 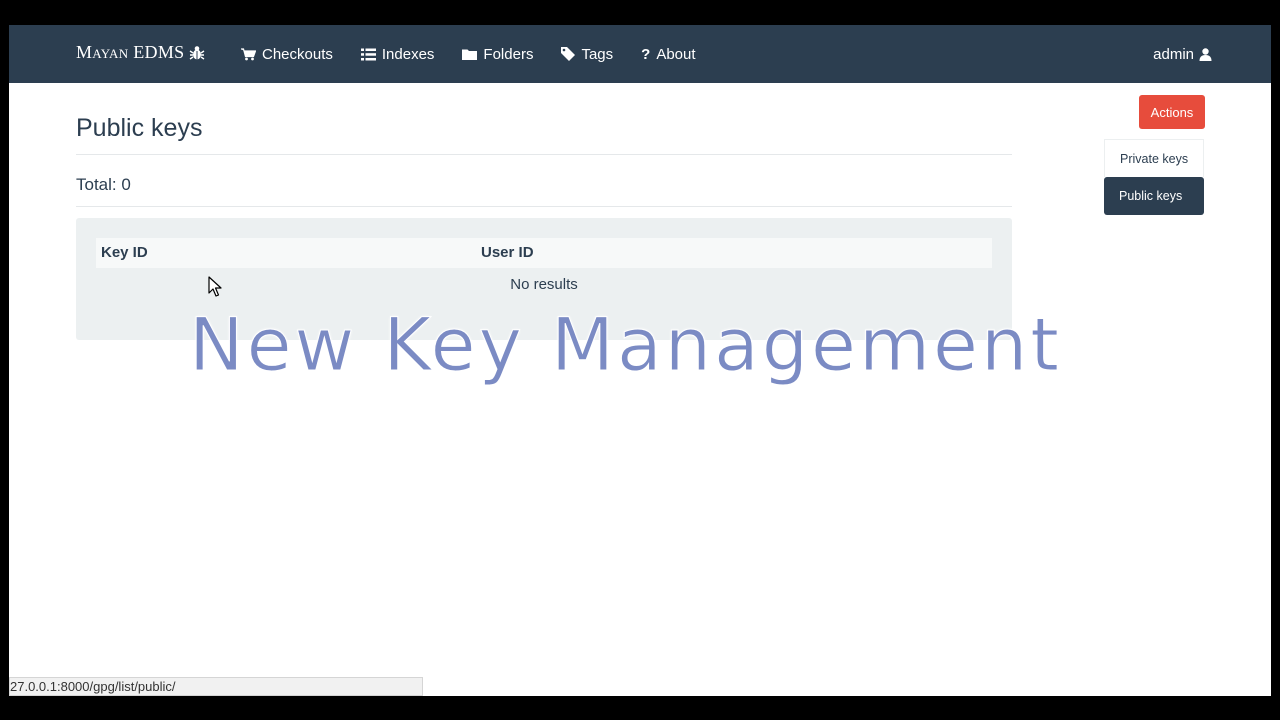 What do you see at coordinates (93, 686) in the screenshot?
I see `status-url: 27.0.0.1:8000/gpg/list/public/` at bounding box center [93, 686].